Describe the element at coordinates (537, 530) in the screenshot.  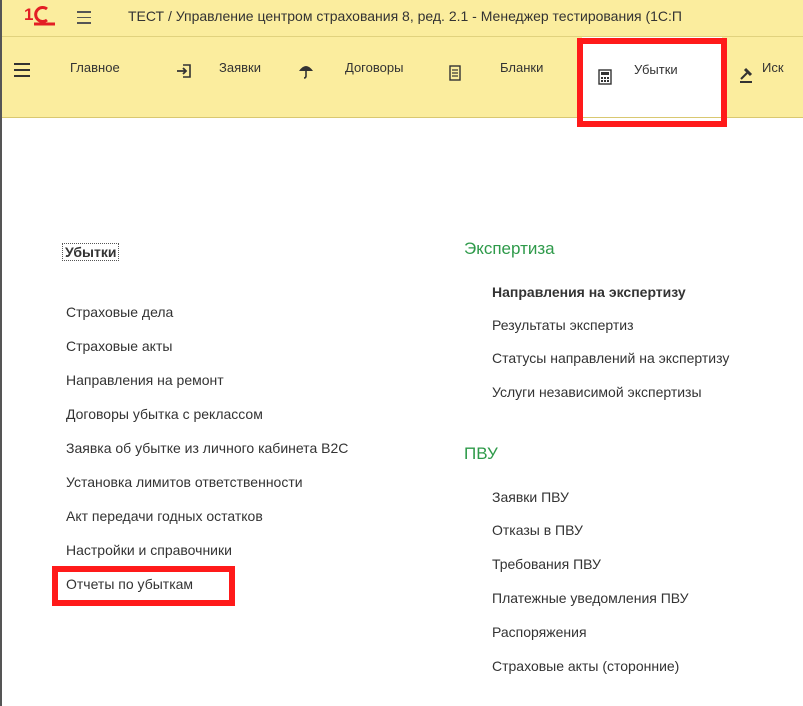
I see `link-pvu-refusals: Отказы в ПВУ` at that location.